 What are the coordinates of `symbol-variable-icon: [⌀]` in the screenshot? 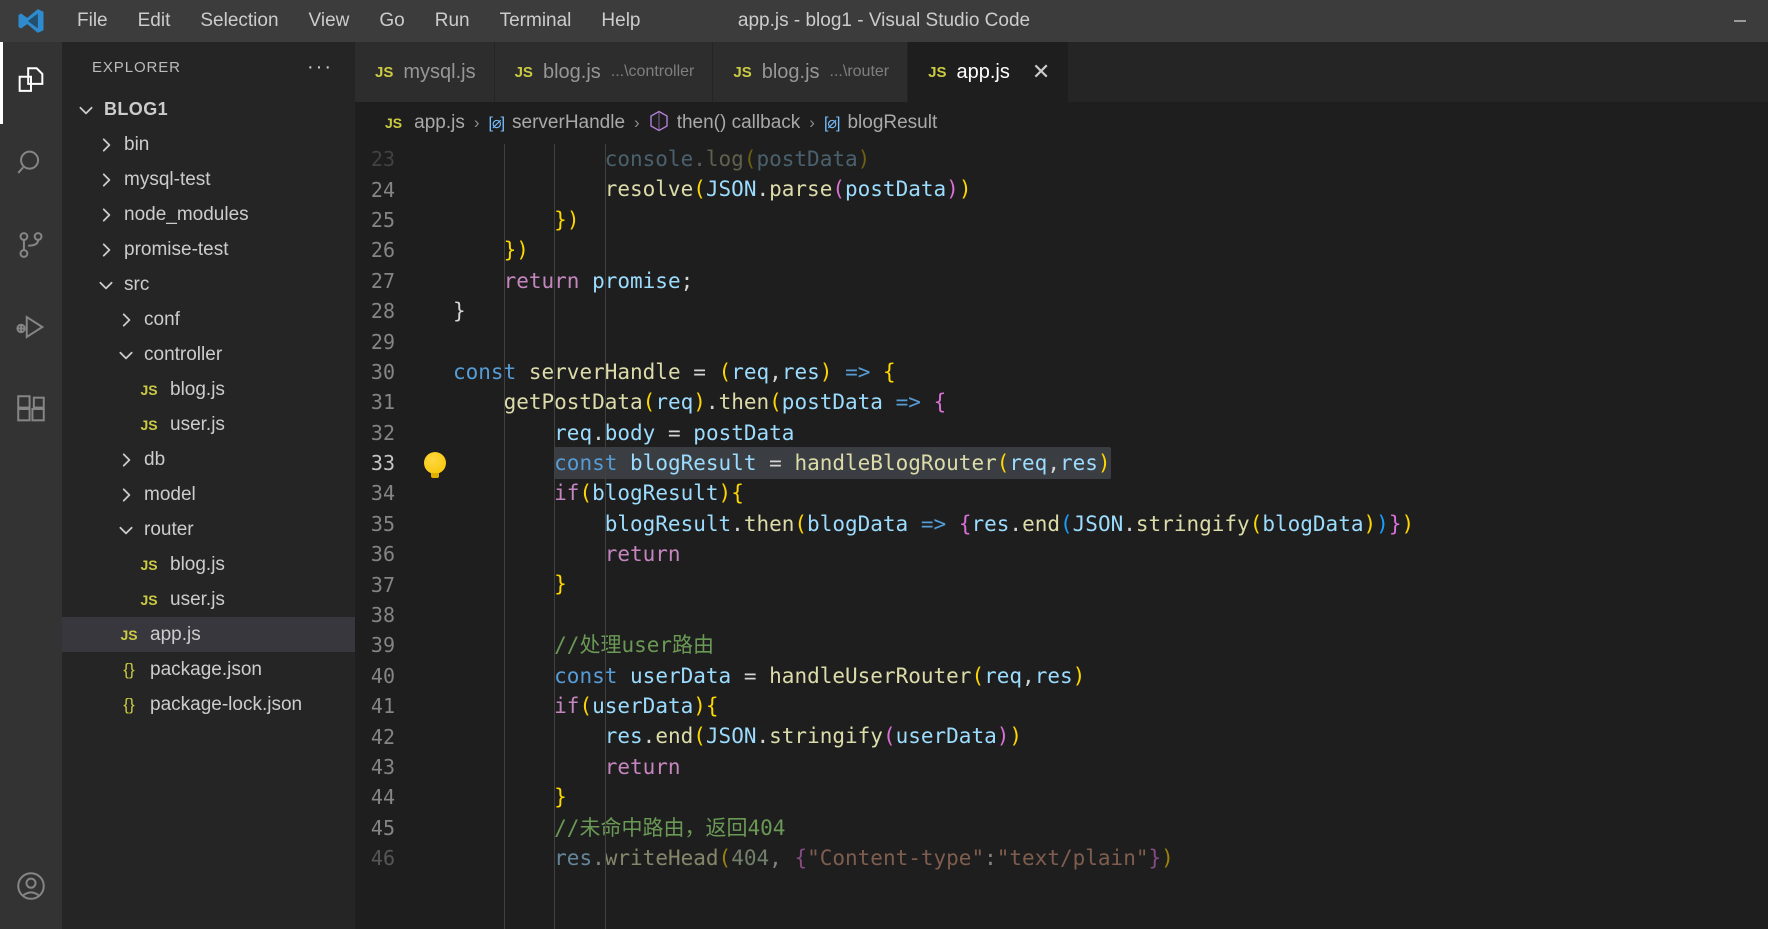 It's located at (832, 123).